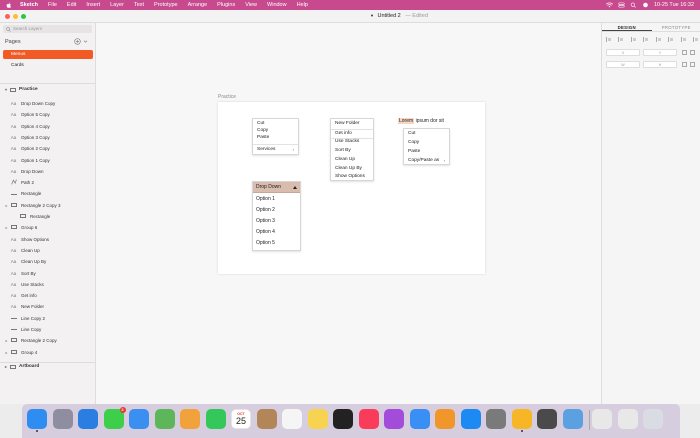 The image size is (700, 438). Describe the element at coordinates (139, 5) in the screenshot. I see `menu-text: Text` at that location.